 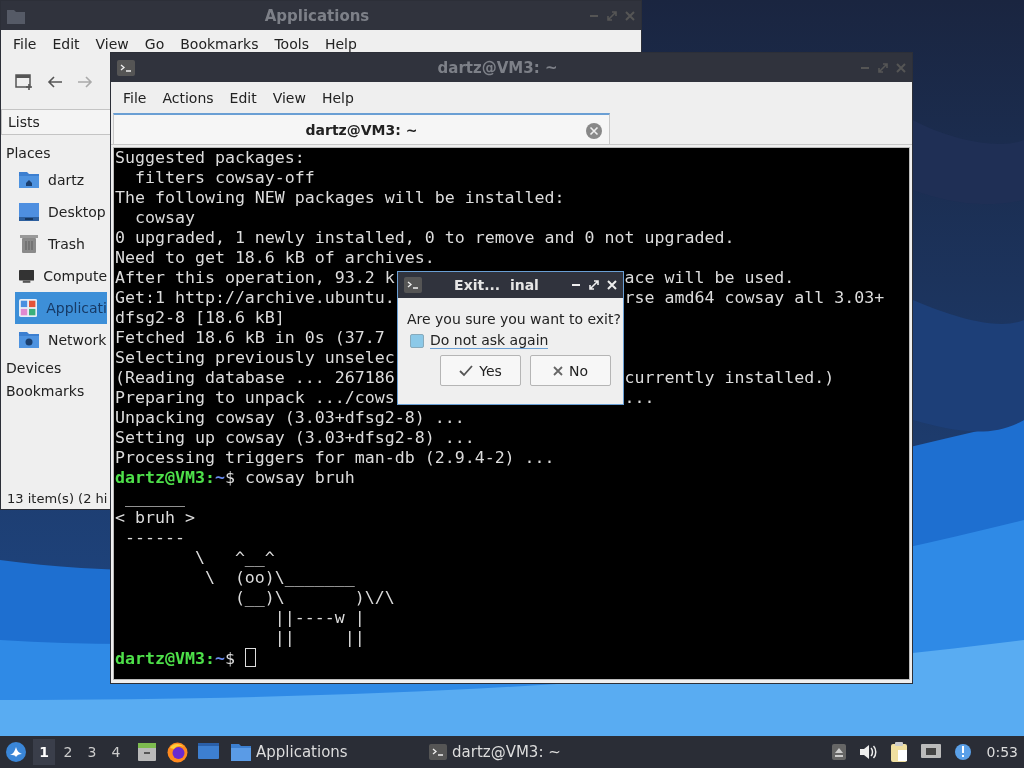 I want to click on status-text: 13 item(s) (2 hi, so click(x=57, y=498).